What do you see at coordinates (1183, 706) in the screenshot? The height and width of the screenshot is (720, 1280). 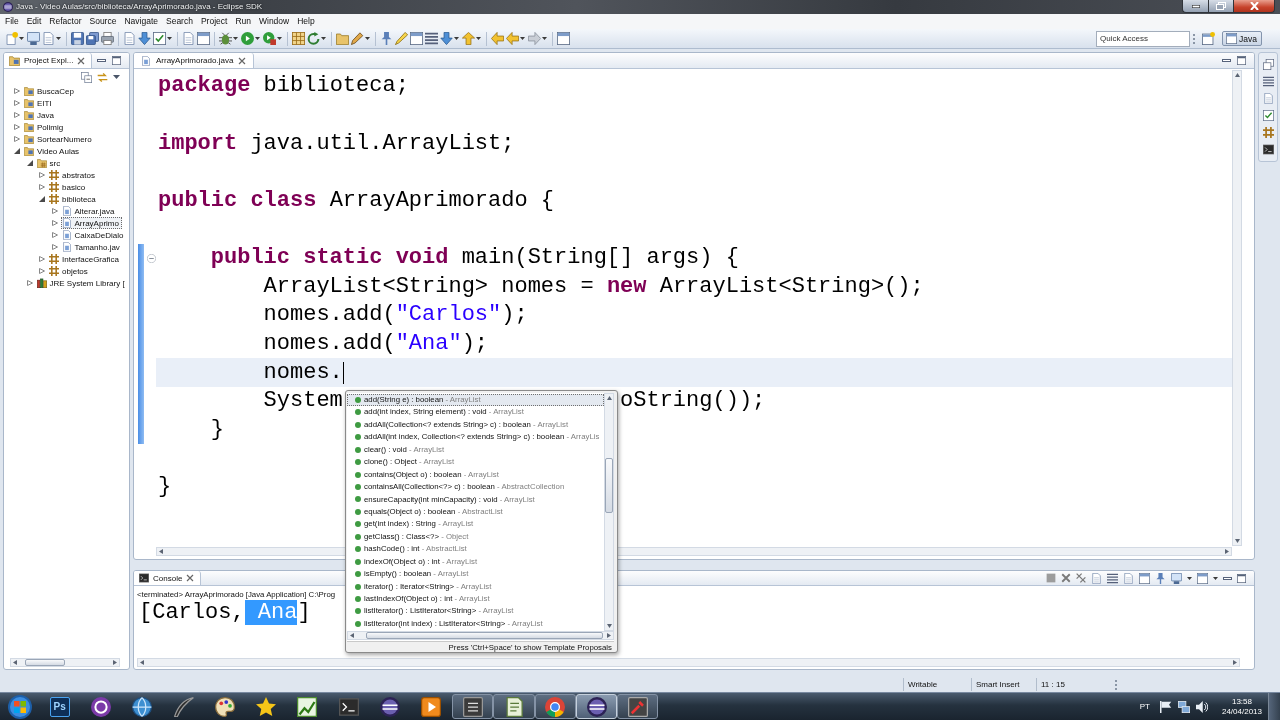 I see `network-icon` at bounding box center [1183, 706].